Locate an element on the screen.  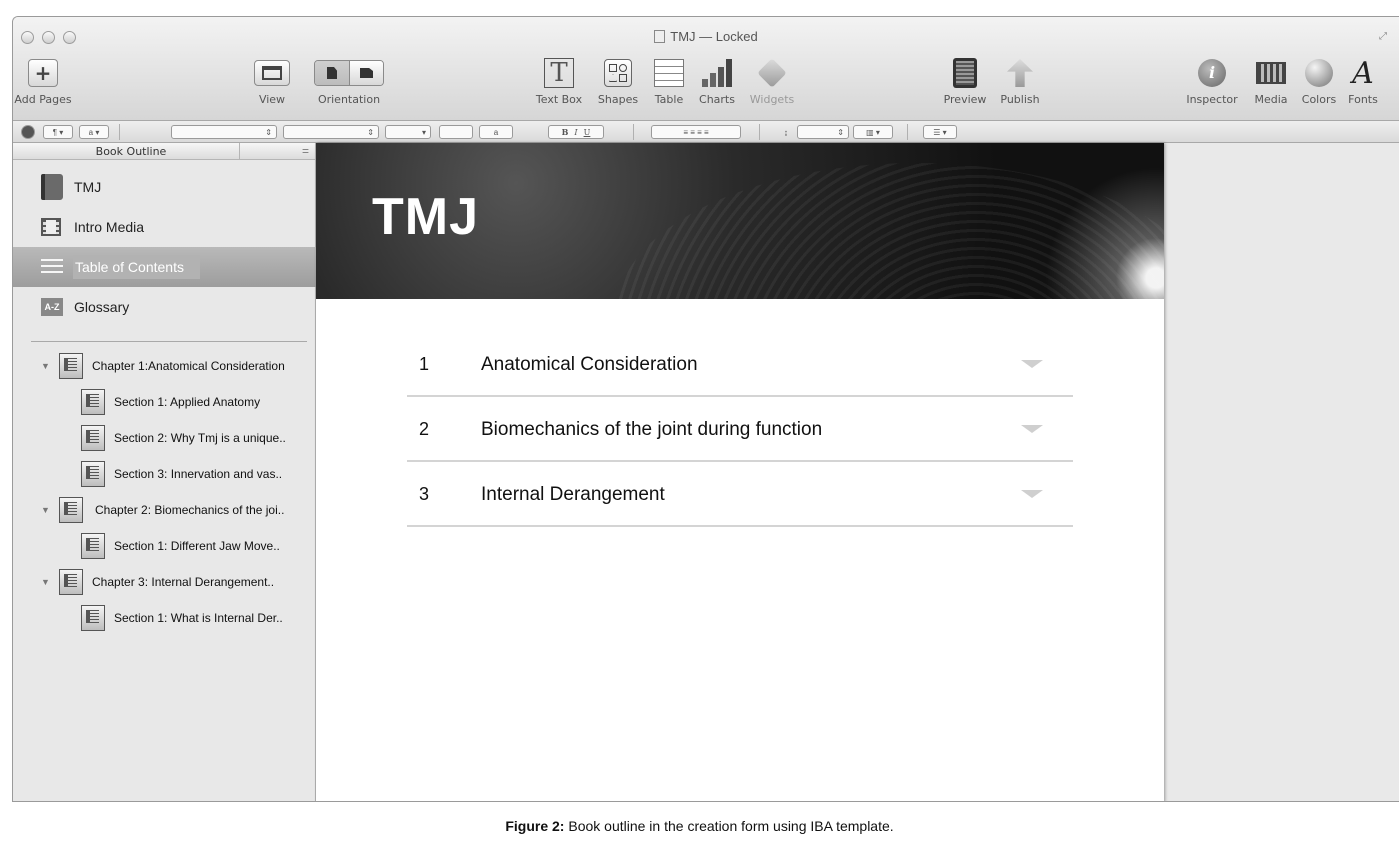
charts-icon is located at coordinates (717, 73).